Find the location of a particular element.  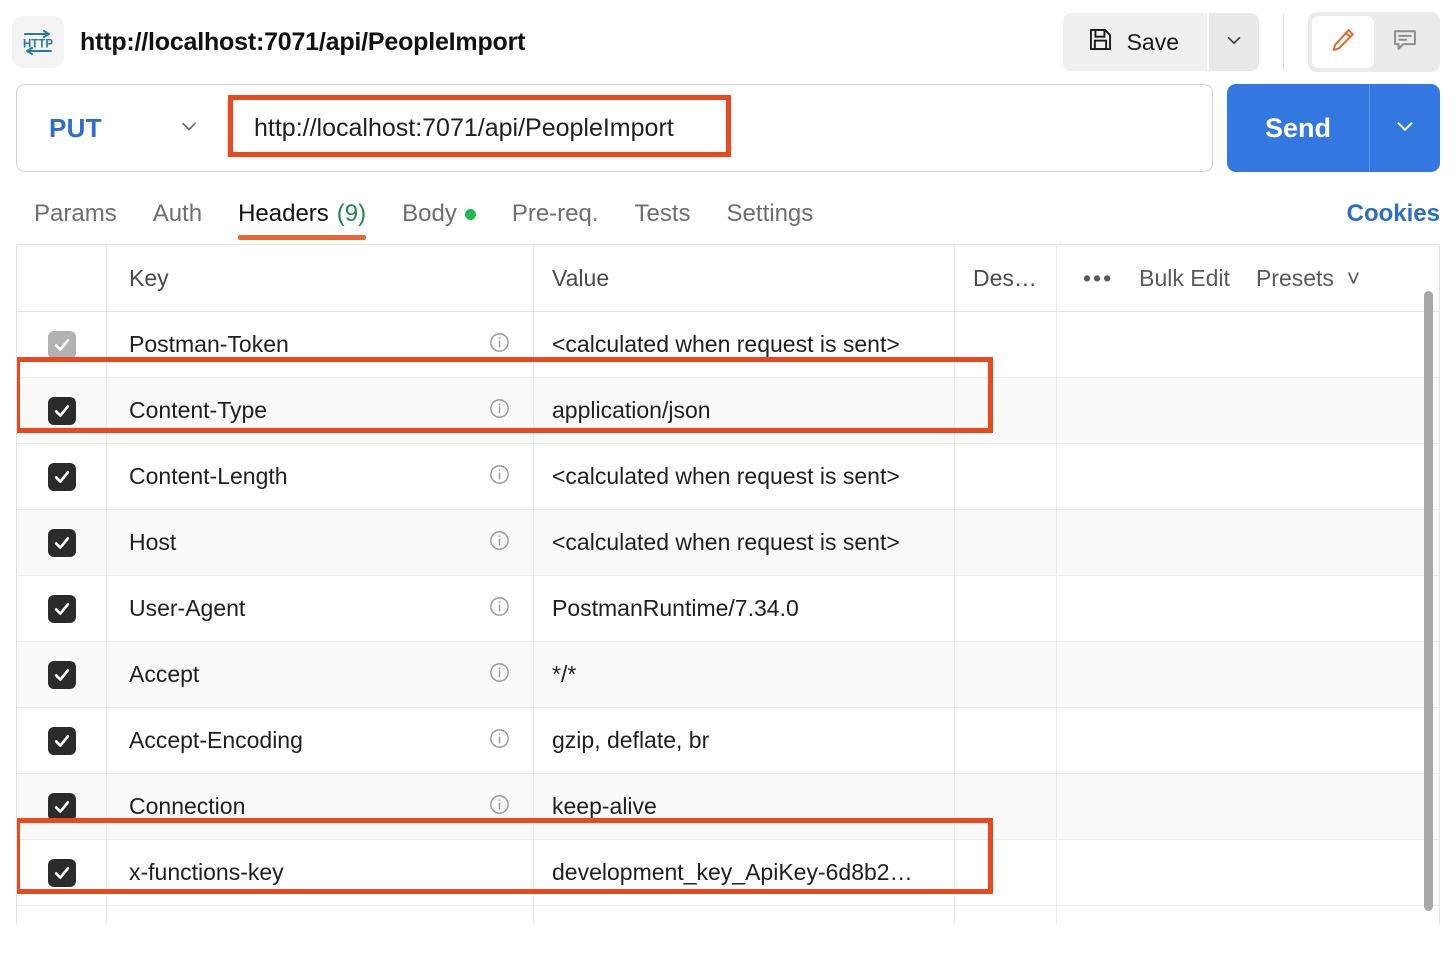

new-row-value-input: Value is located at coordinates (744, 915).